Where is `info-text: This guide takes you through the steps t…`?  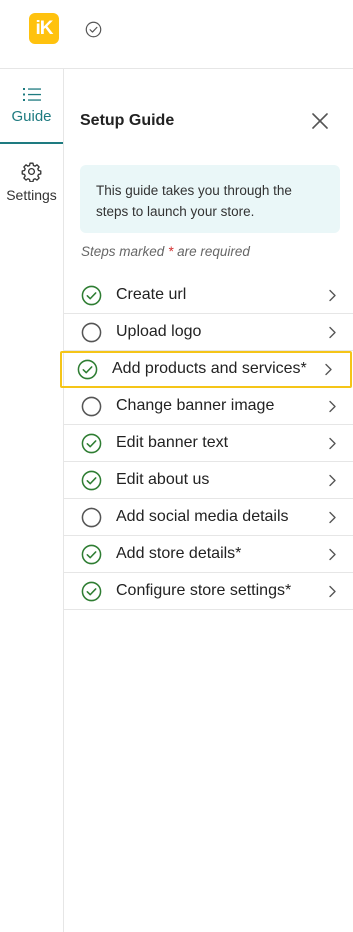
info-text: This guide takes you through the steps t… is located at coordinates (194, 201).